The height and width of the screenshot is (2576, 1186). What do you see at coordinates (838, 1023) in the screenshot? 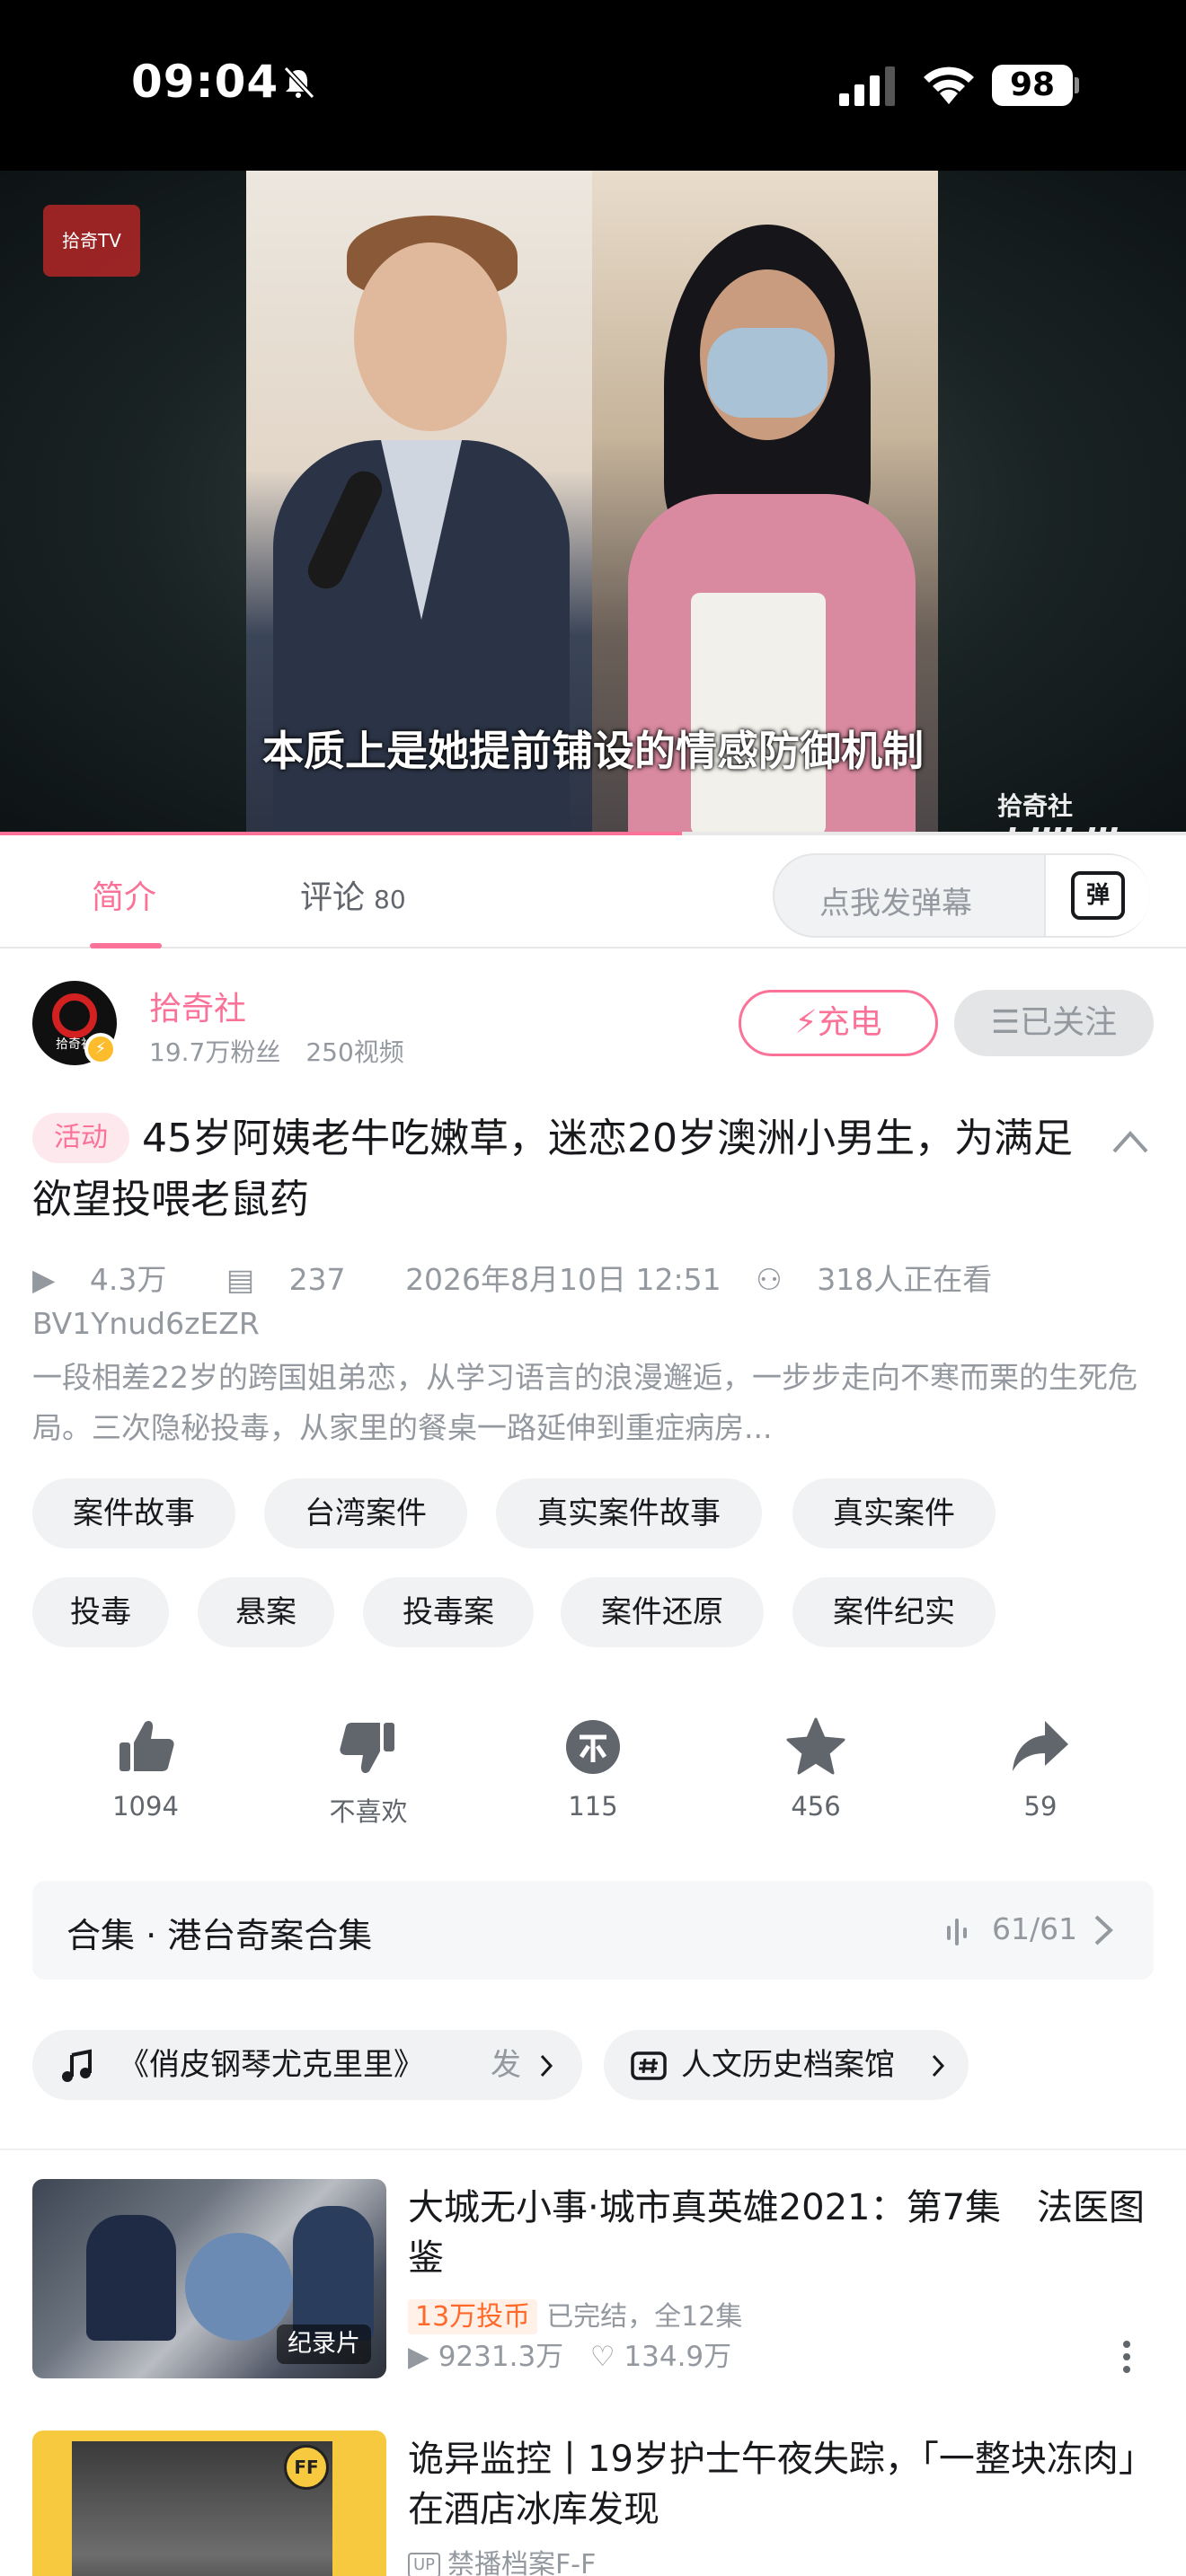
I see `charge-button: ⚡充电` at bounding box center [838, 1023].